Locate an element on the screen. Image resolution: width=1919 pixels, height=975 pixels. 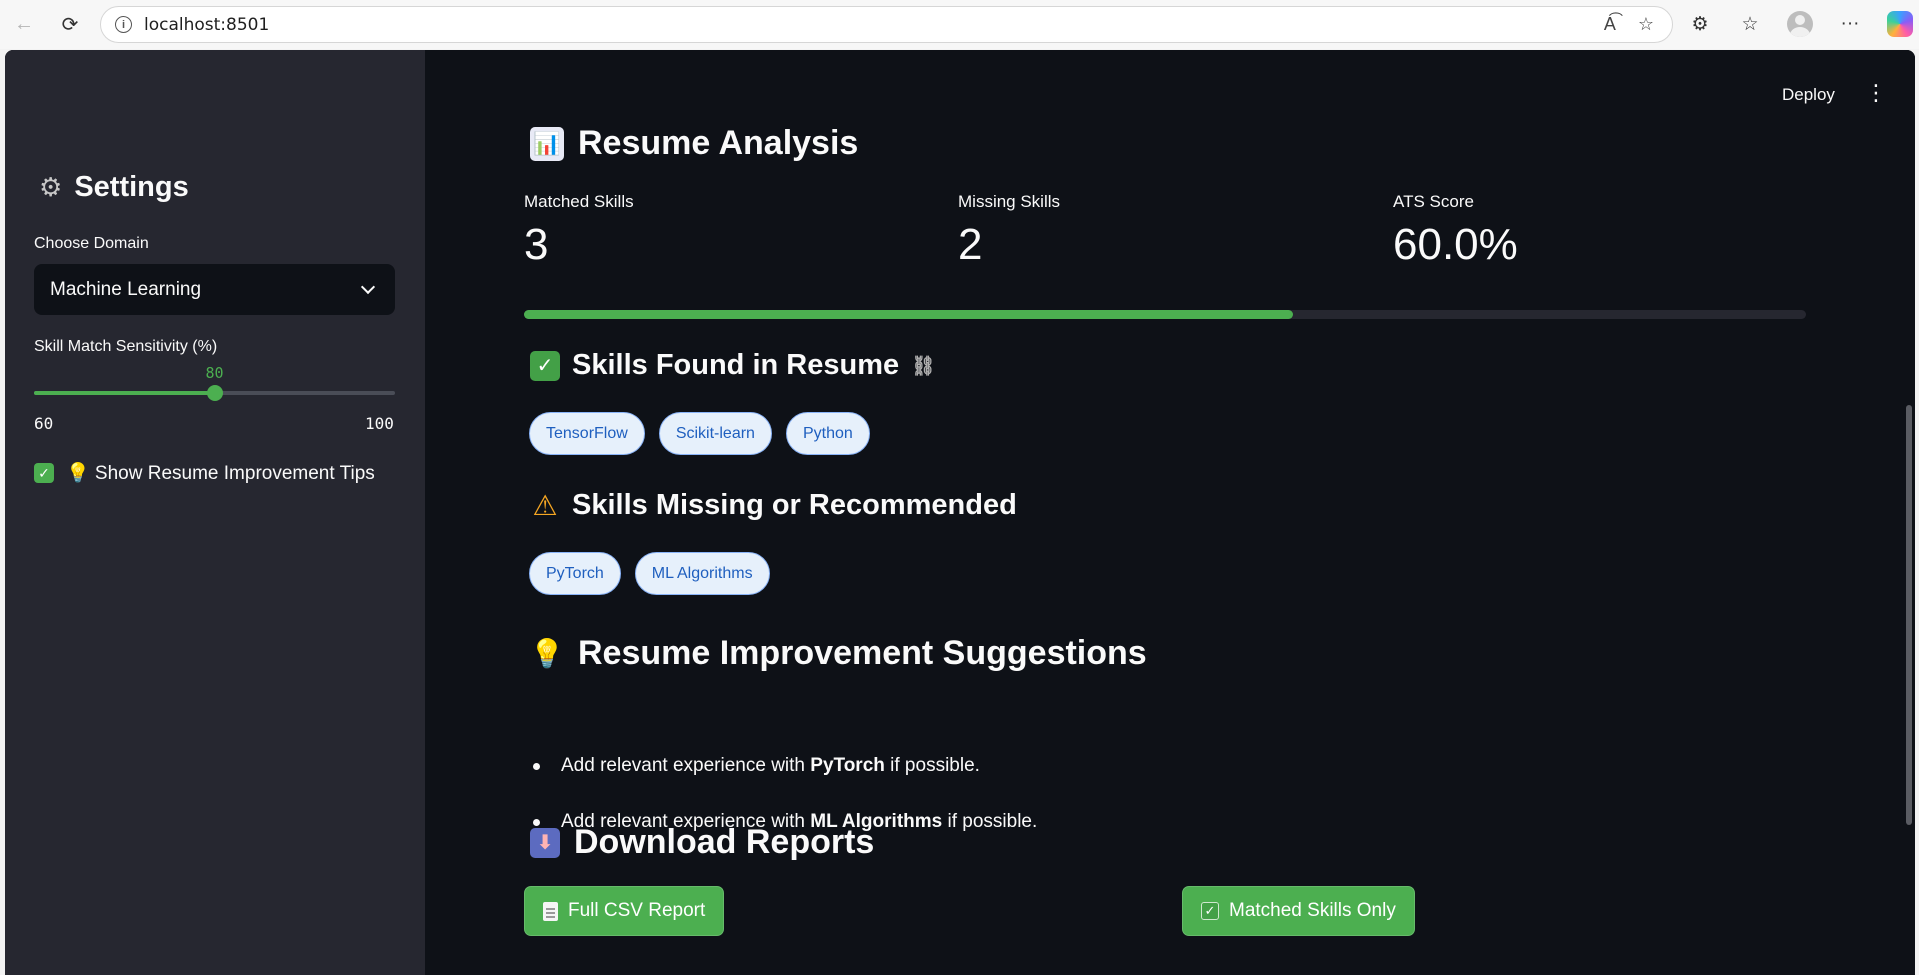
metric-matched: Matched Skills 3 is located at coordinates (579, 231).